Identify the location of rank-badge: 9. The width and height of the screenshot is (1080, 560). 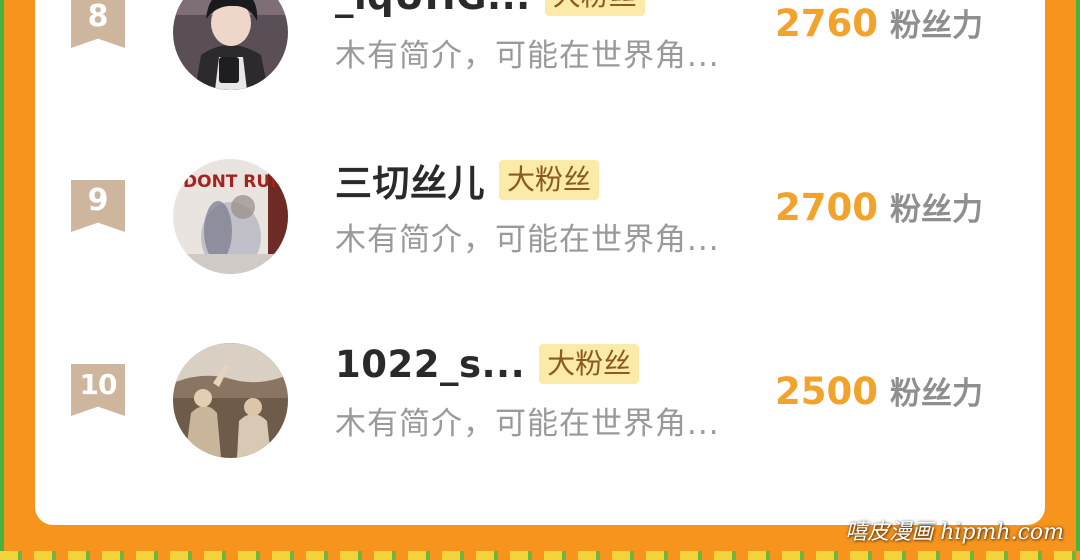
(98, 206).